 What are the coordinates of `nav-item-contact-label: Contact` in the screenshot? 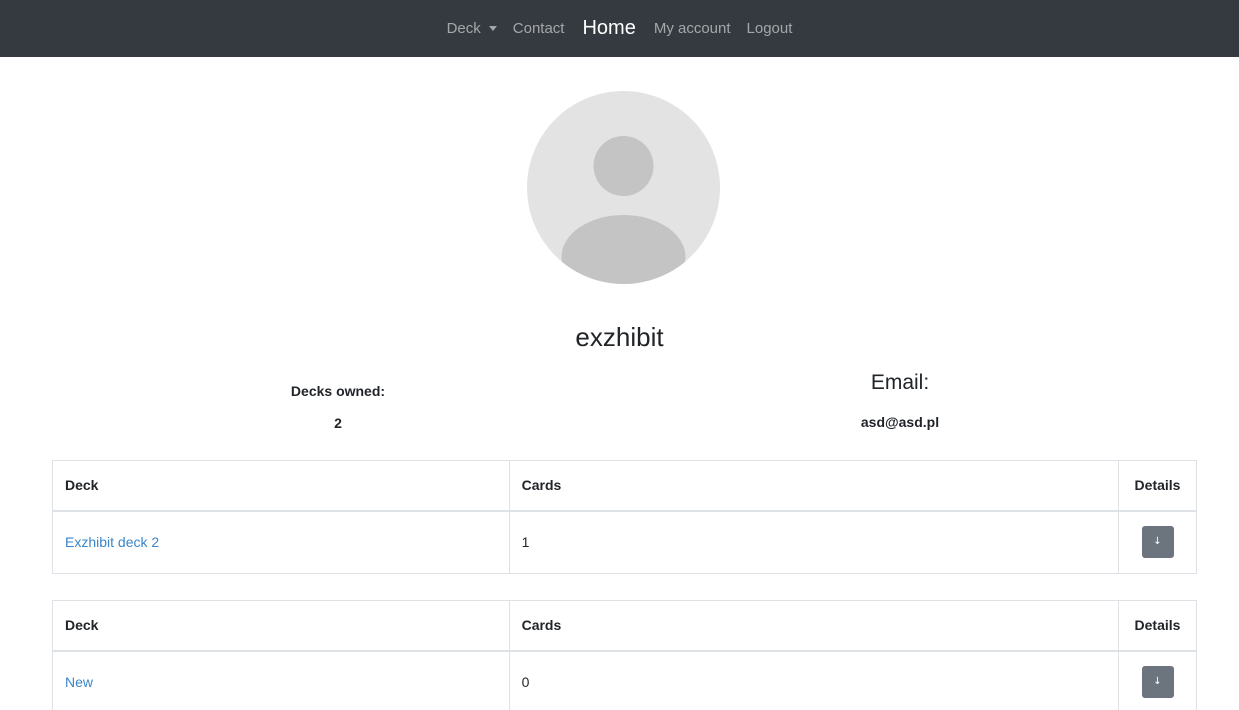 It's located at (538, 28).